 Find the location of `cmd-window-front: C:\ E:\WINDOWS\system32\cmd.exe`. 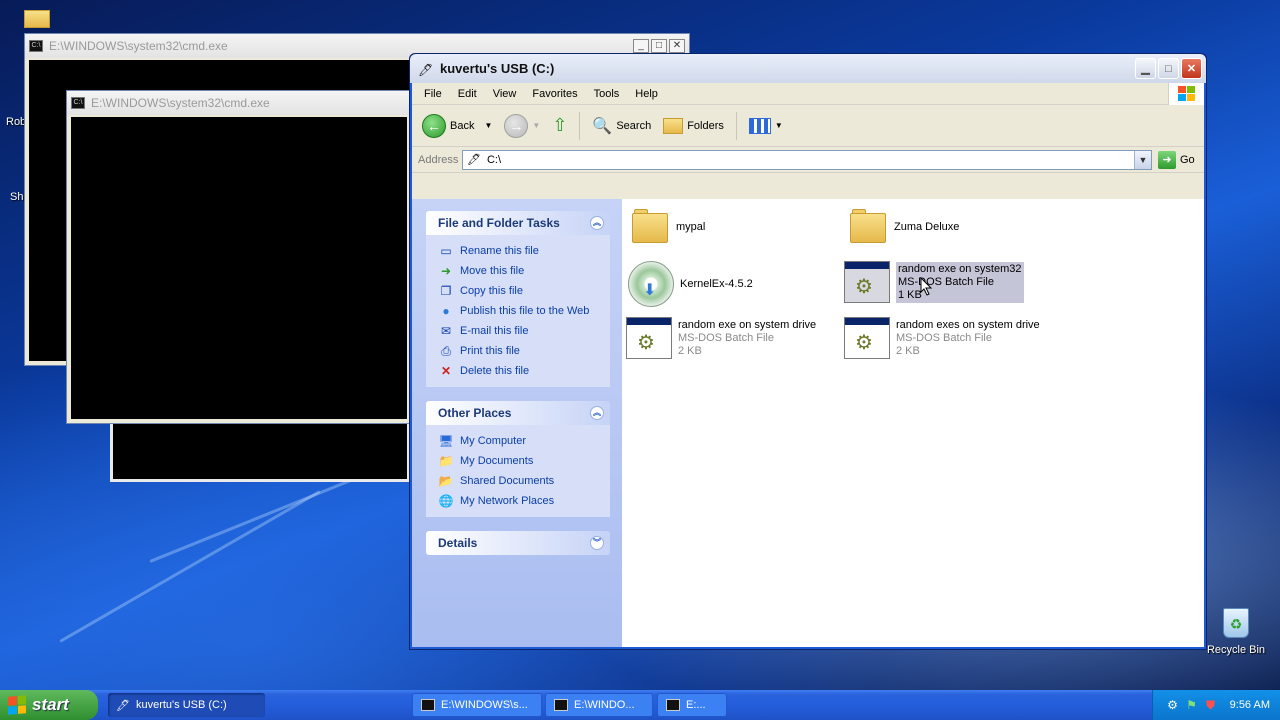

cmd-window-front: C:\ E:\WINDOWS\system32\cmd.exe is located at coordinates (239, 257).